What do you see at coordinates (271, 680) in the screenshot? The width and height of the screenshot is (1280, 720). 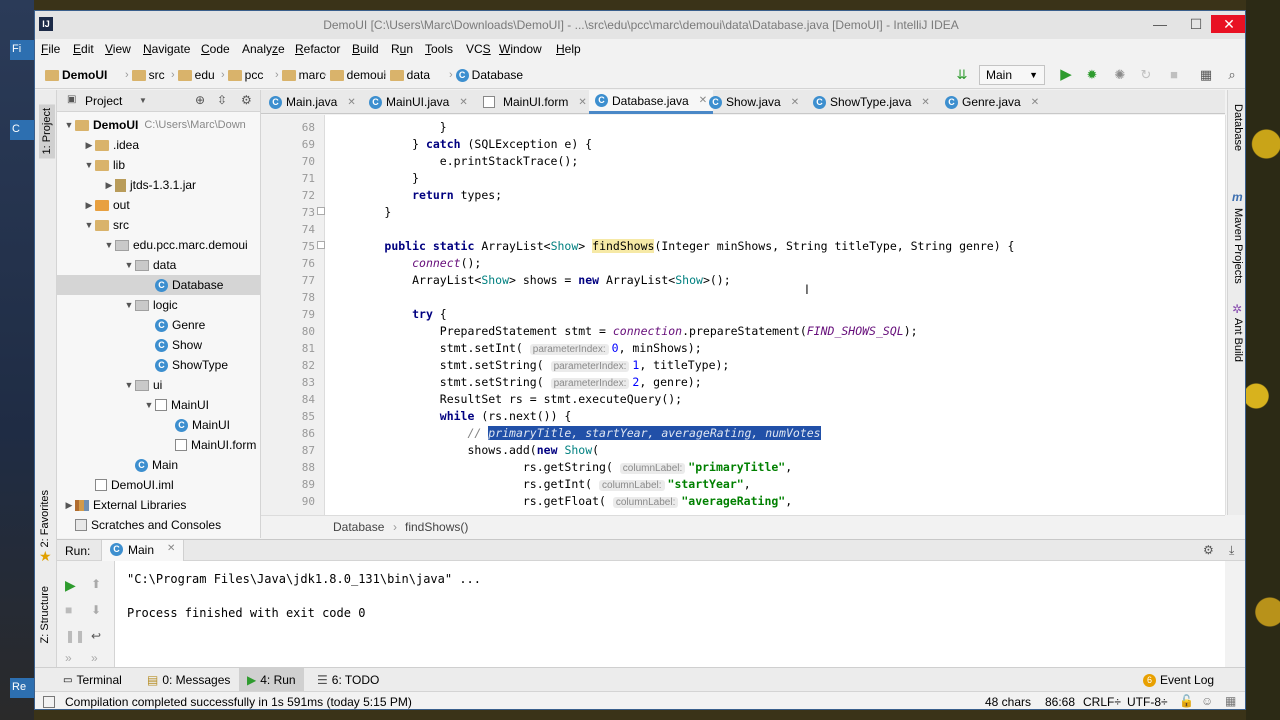 I see `run-tool-tab: ▶ 4: Run` at bounding box center [271, 680].